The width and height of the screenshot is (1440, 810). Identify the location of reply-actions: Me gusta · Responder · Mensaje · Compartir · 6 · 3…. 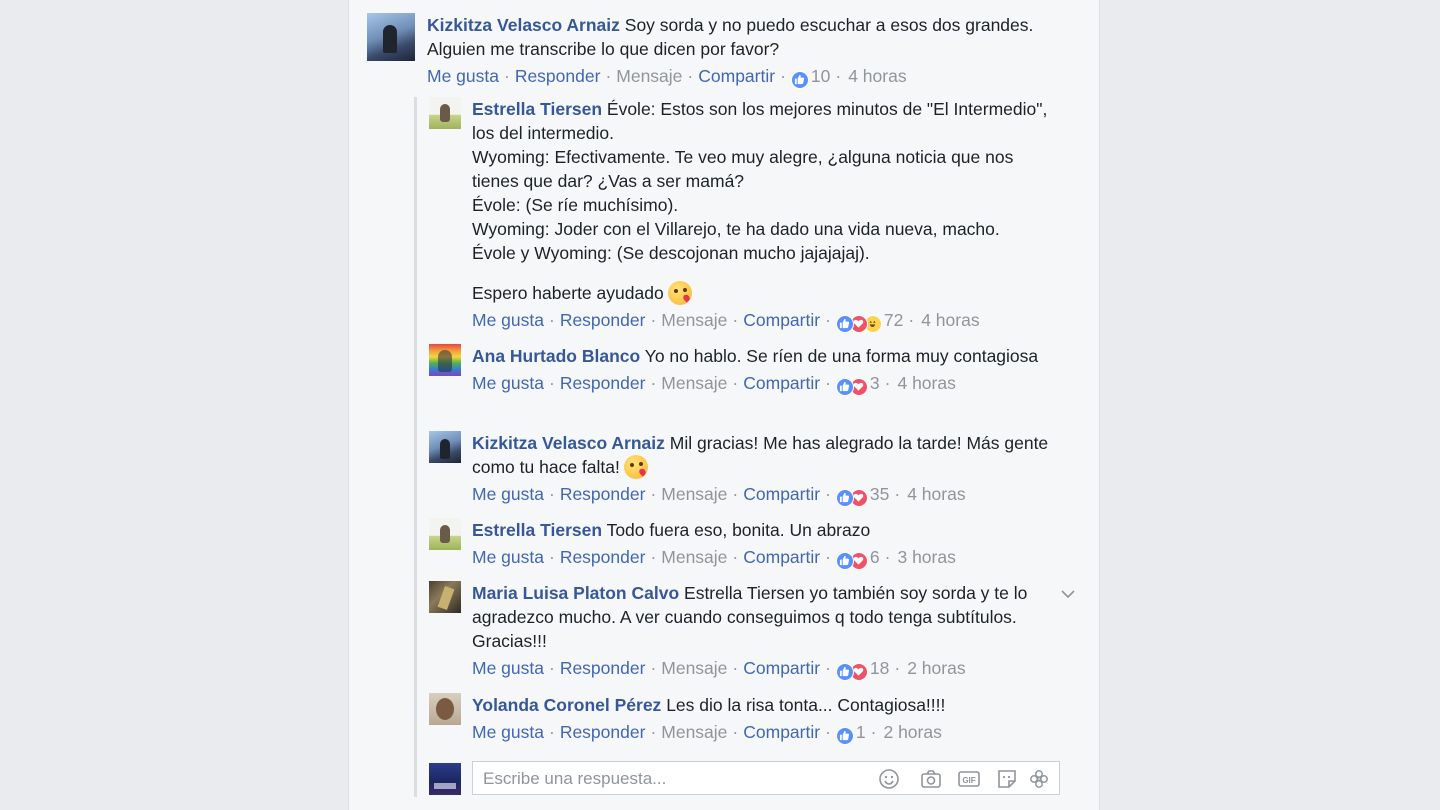
(767, 557).